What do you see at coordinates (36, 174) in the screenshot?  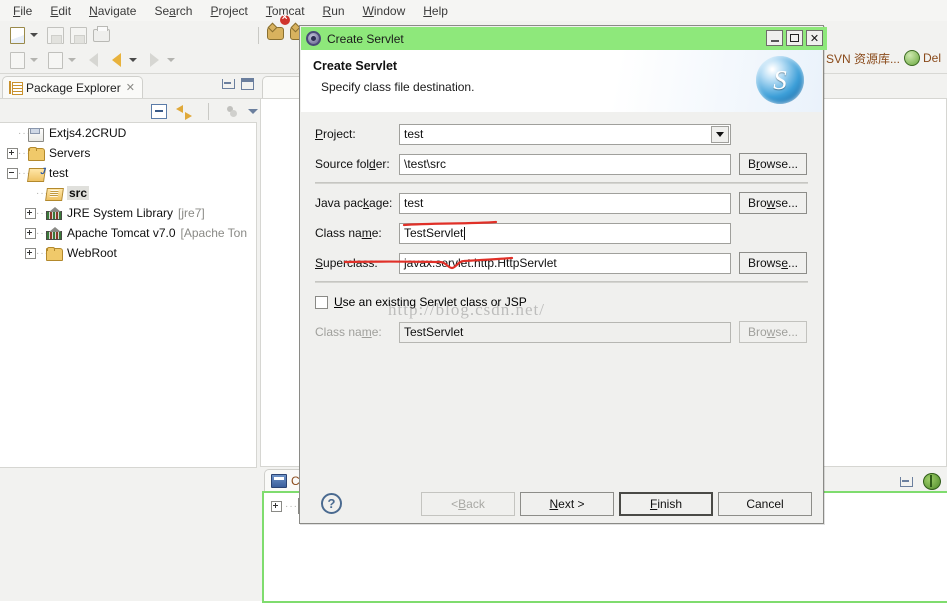 I see `java-project-icon` at bounding box center [36, 174].